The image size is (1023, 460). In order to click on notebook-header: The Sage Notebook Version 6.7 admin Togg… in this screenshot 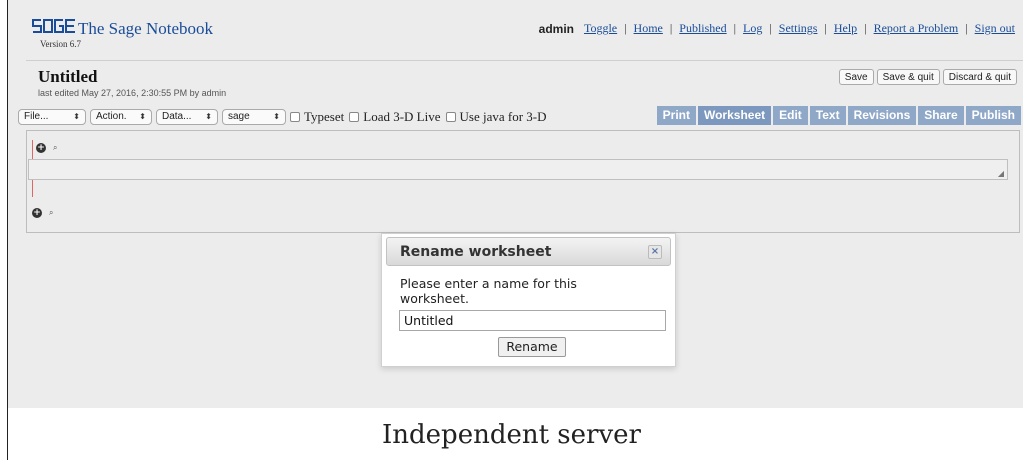, I will do `click(515, 29)`.